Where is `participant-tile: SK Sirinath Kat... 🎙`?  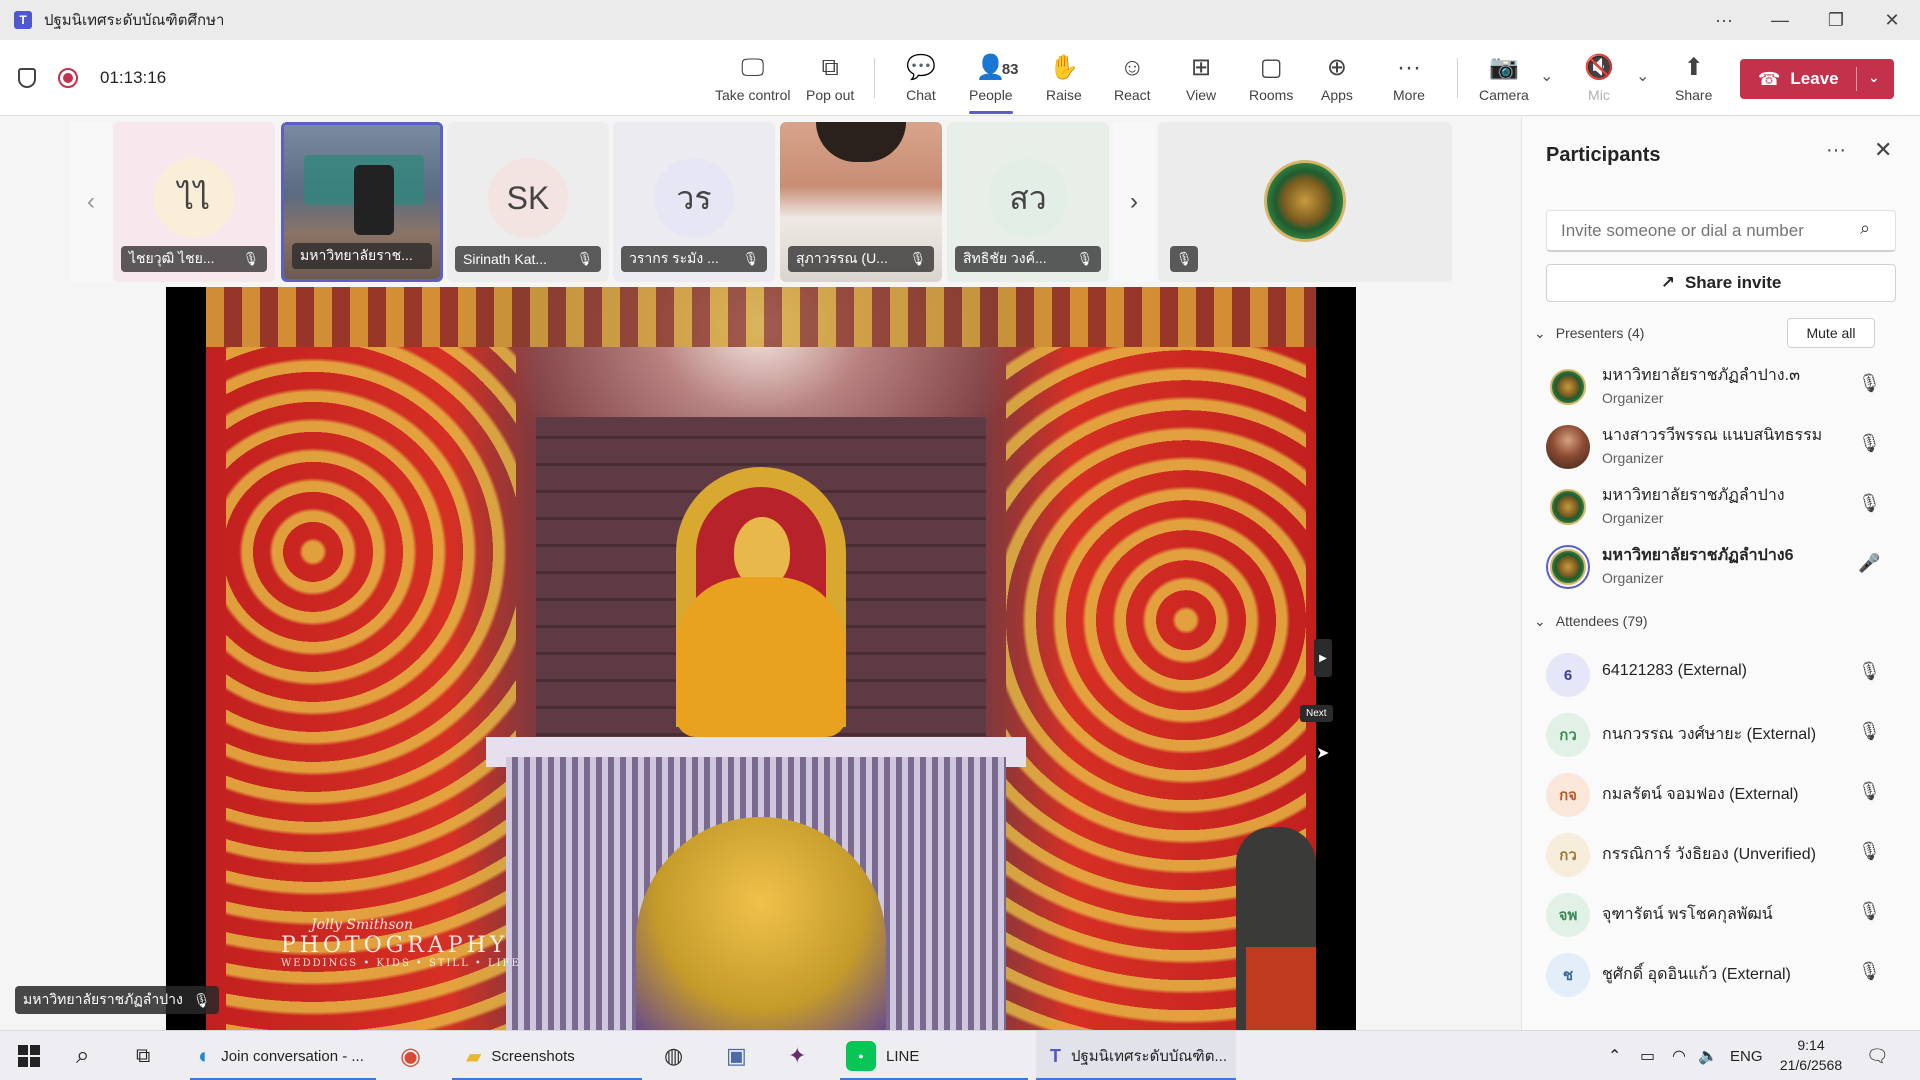
participant-tile: SK Sirinath Kat... 🎙 is located at coordinates (528, 202).